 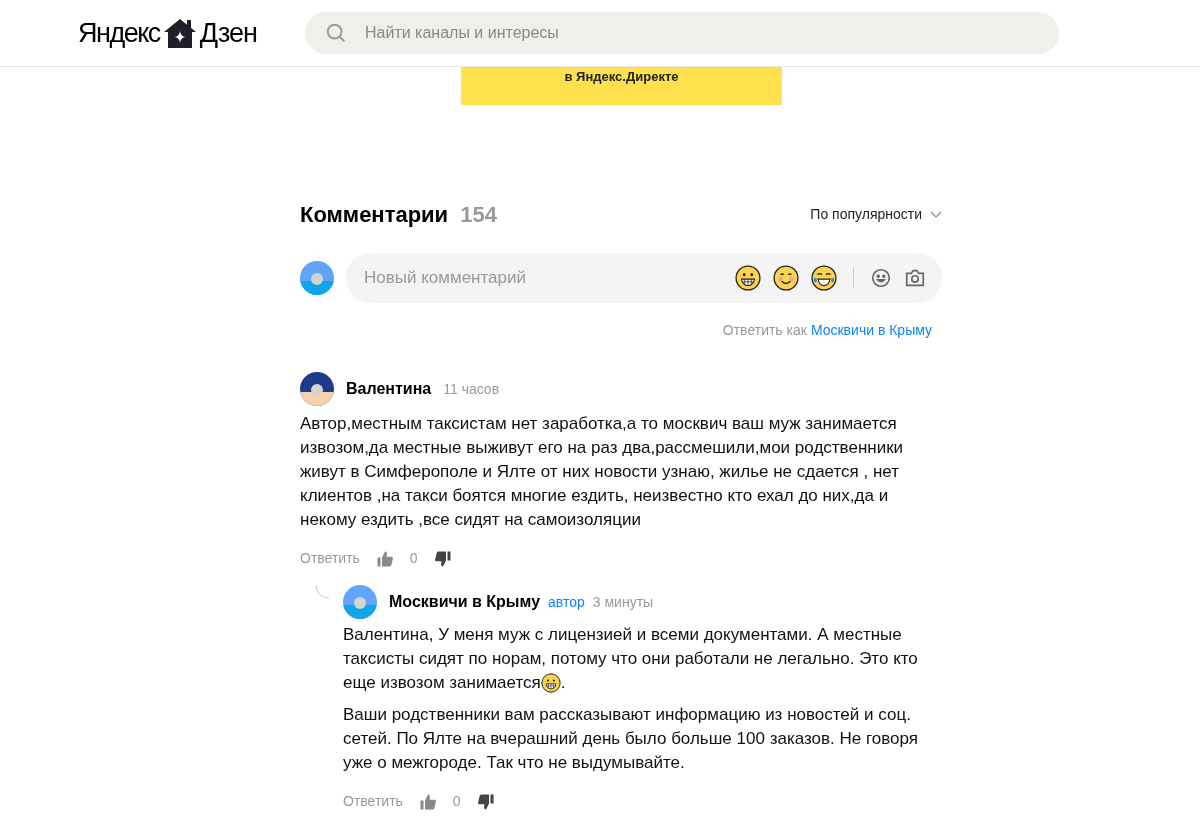 What do you see at coordinates (119, 33) in the screenshot?
I see `logo-text: Яндекс` at bounding box center [119, 33].